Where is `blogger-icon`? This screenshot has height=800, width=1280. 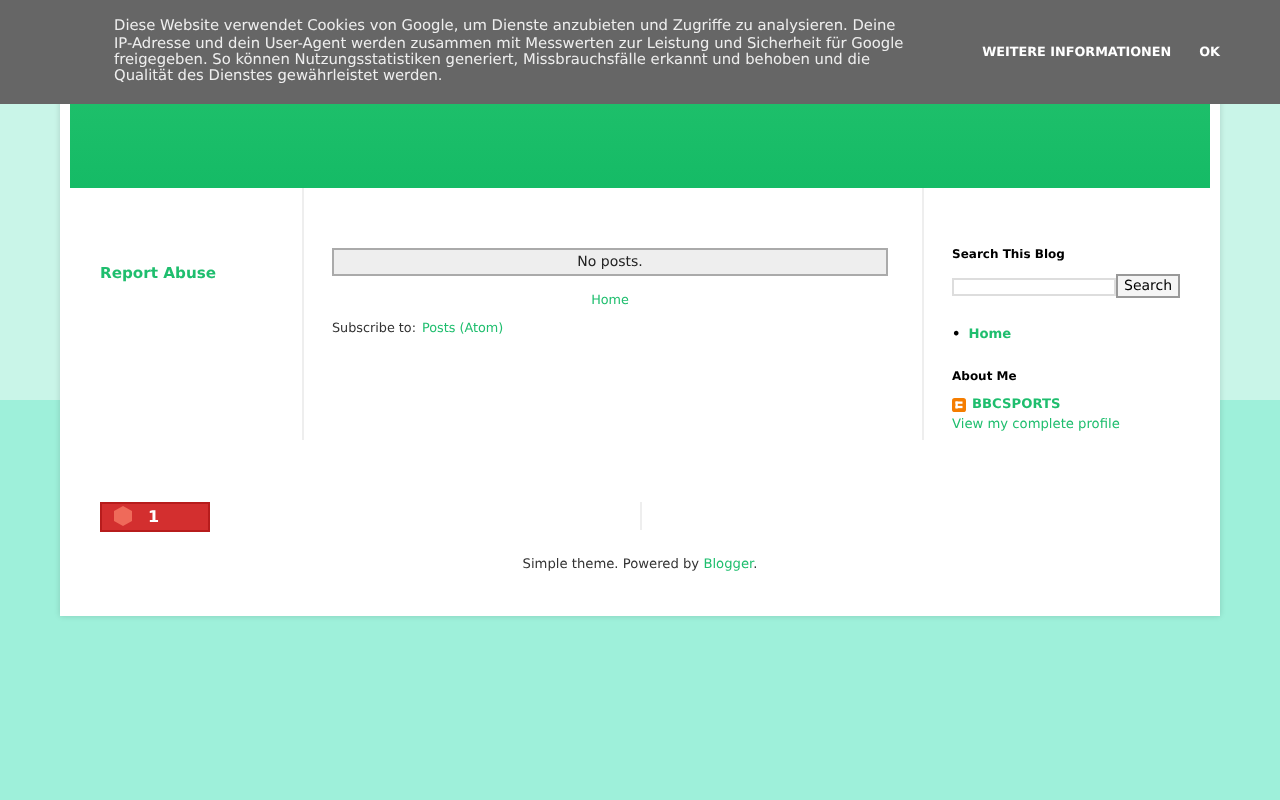 blogger-icon is located at coordinates (959, 404).